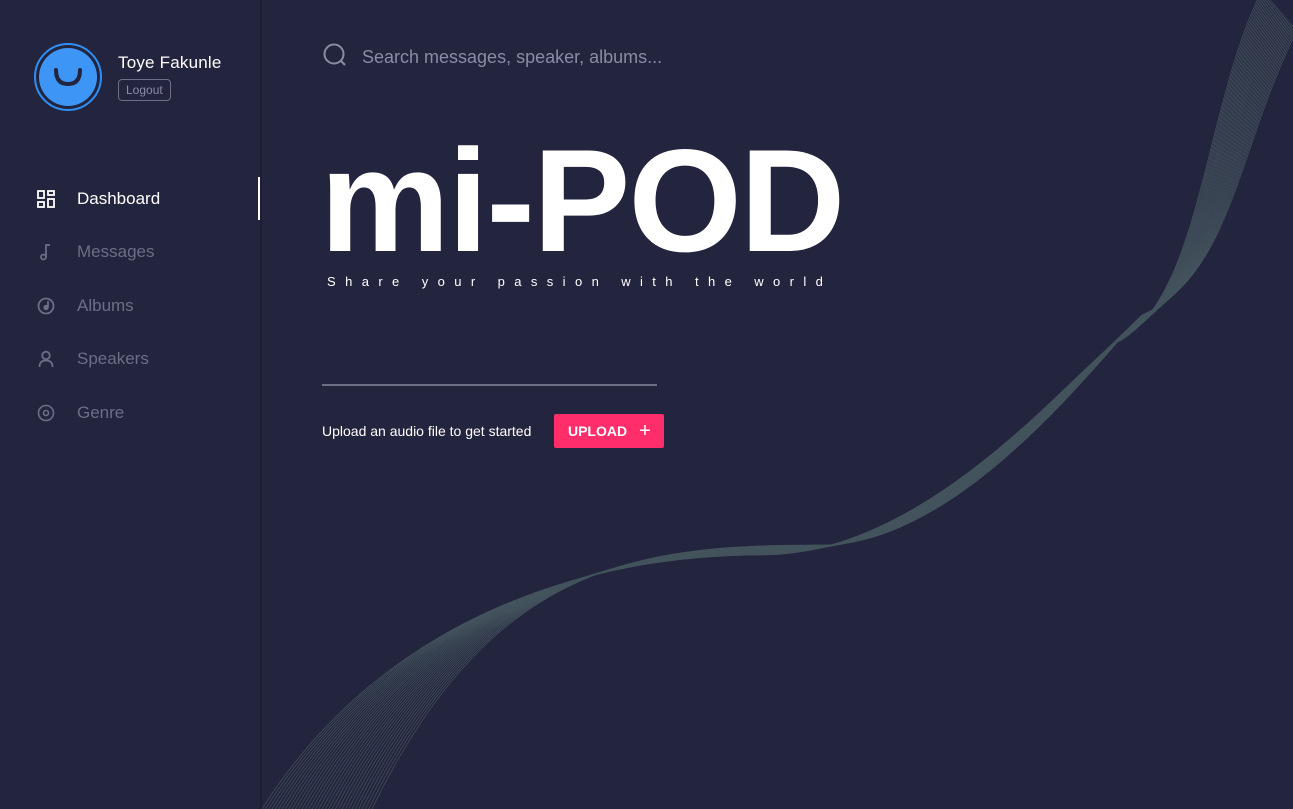  Describe the element at coordinates (170, 62) in the screenshot. I see `user-name: Toye Fakunle` at that location.